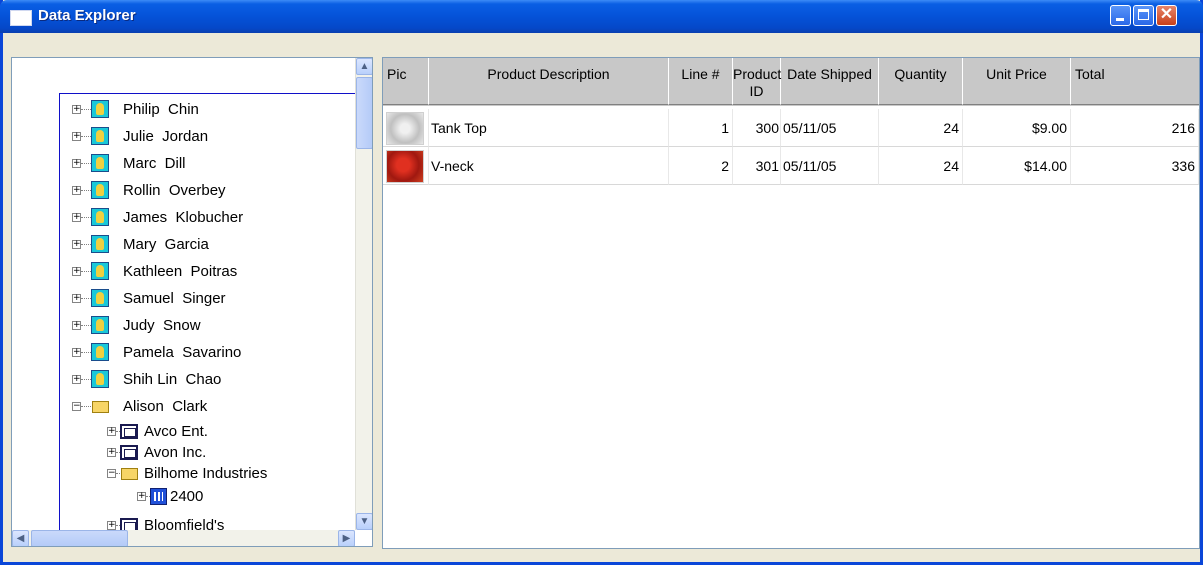  What do you see at coordinates (161, 109) in the screenshot?
I see `tree-item-label: Philip Chin` at bounding box center [161, 109].